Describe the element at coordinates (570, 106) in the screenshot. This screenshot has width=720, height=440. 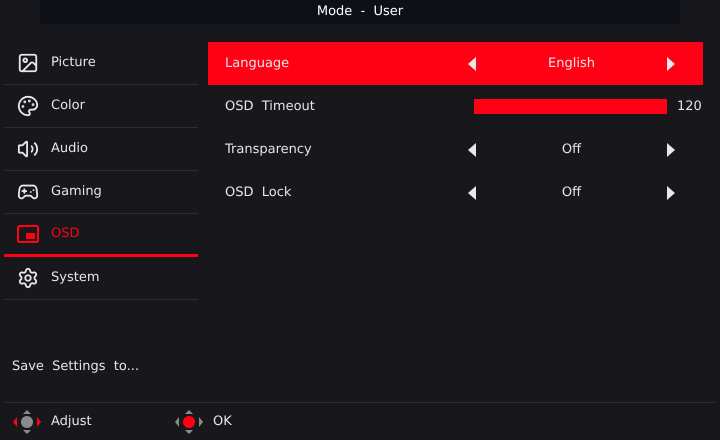
I see `slider-fill` at that location.